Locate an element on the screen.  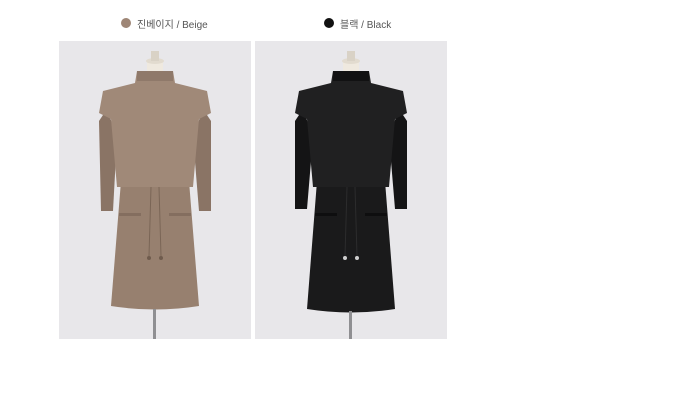
beige-swatch-icon is located at coordinates (126, 23).